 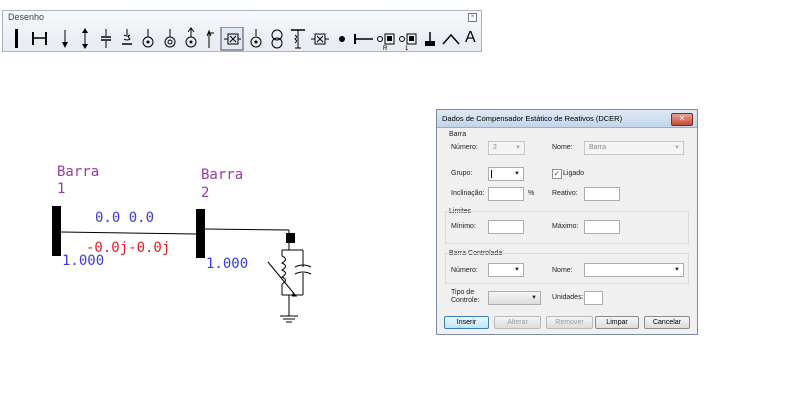 I want to click on angle-tool-icon, so click(x=451, y=39).